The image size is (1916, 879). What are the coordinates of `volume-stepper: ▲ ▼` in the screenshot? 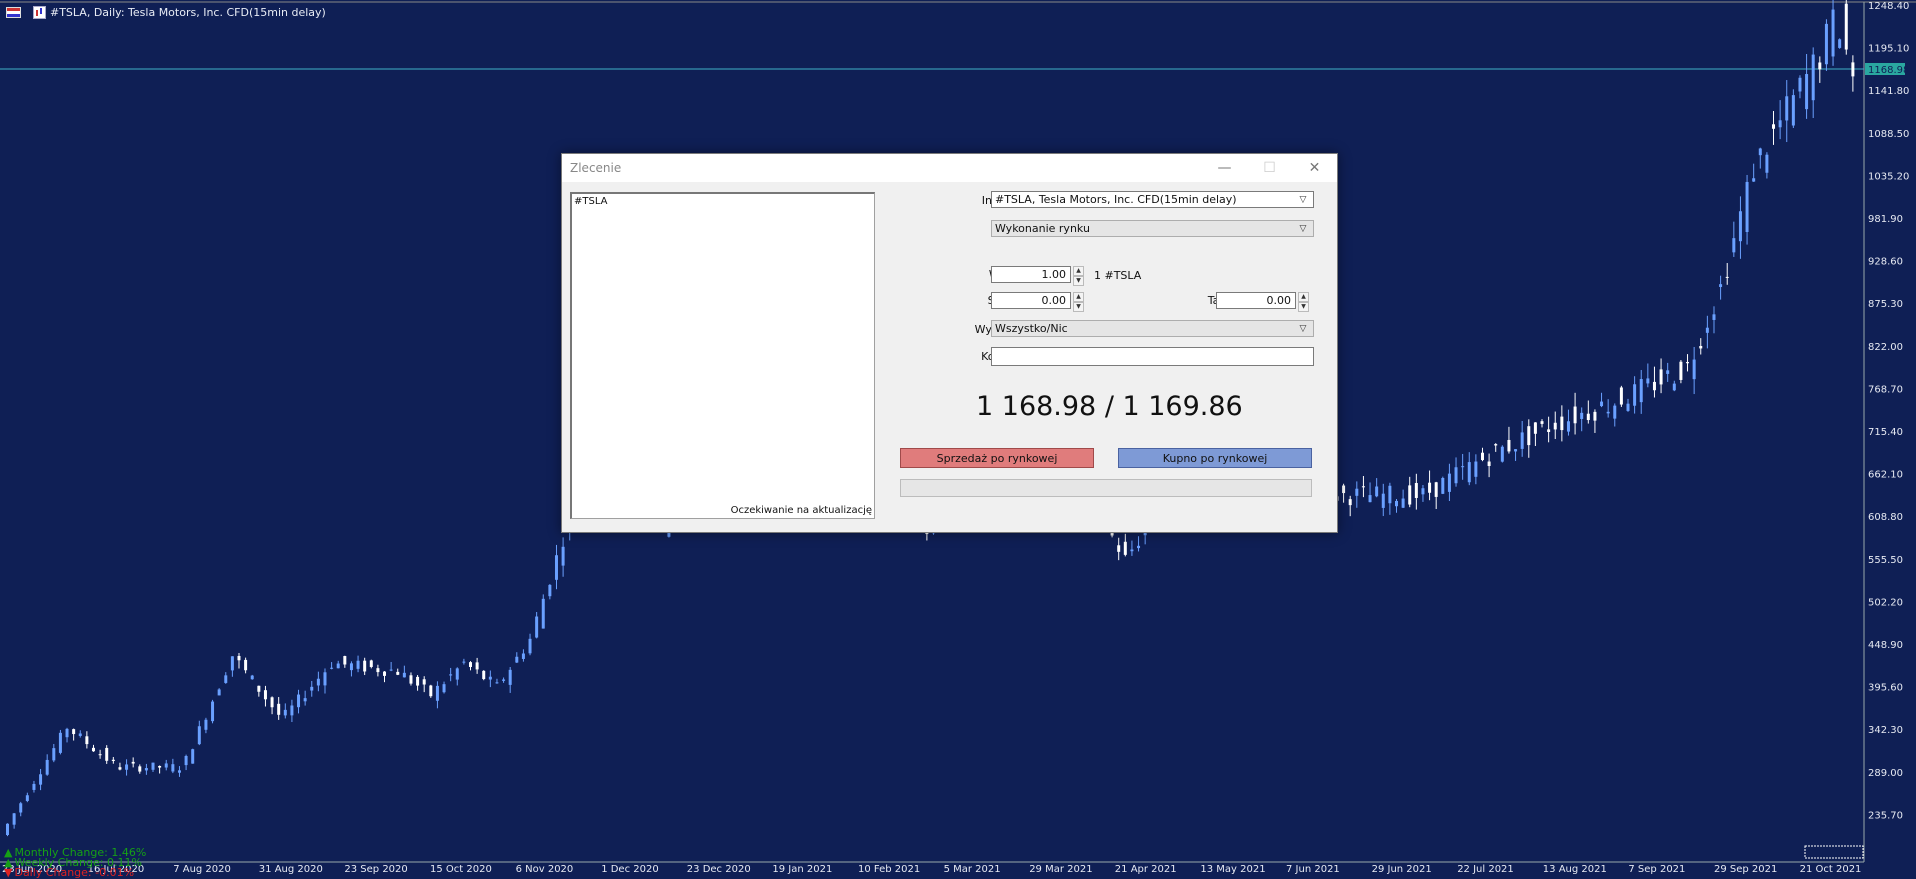 It's located at (1078, 276).